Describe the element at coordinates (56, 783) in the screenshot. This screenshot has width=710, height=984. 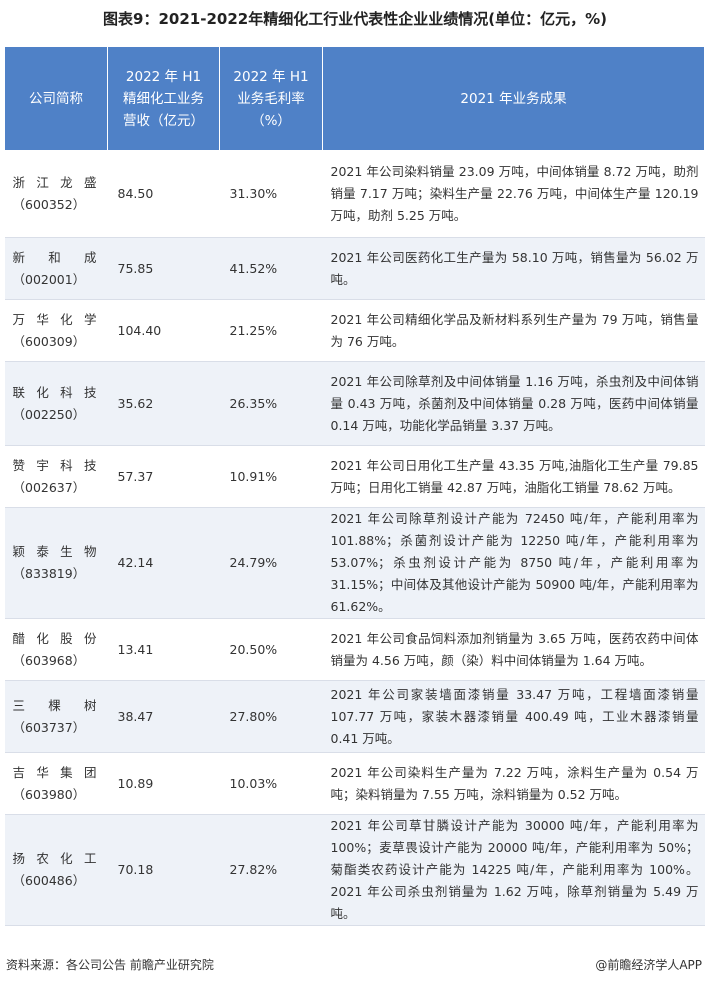
I see `company-cell: 吉华集团 （603980）` at that location.